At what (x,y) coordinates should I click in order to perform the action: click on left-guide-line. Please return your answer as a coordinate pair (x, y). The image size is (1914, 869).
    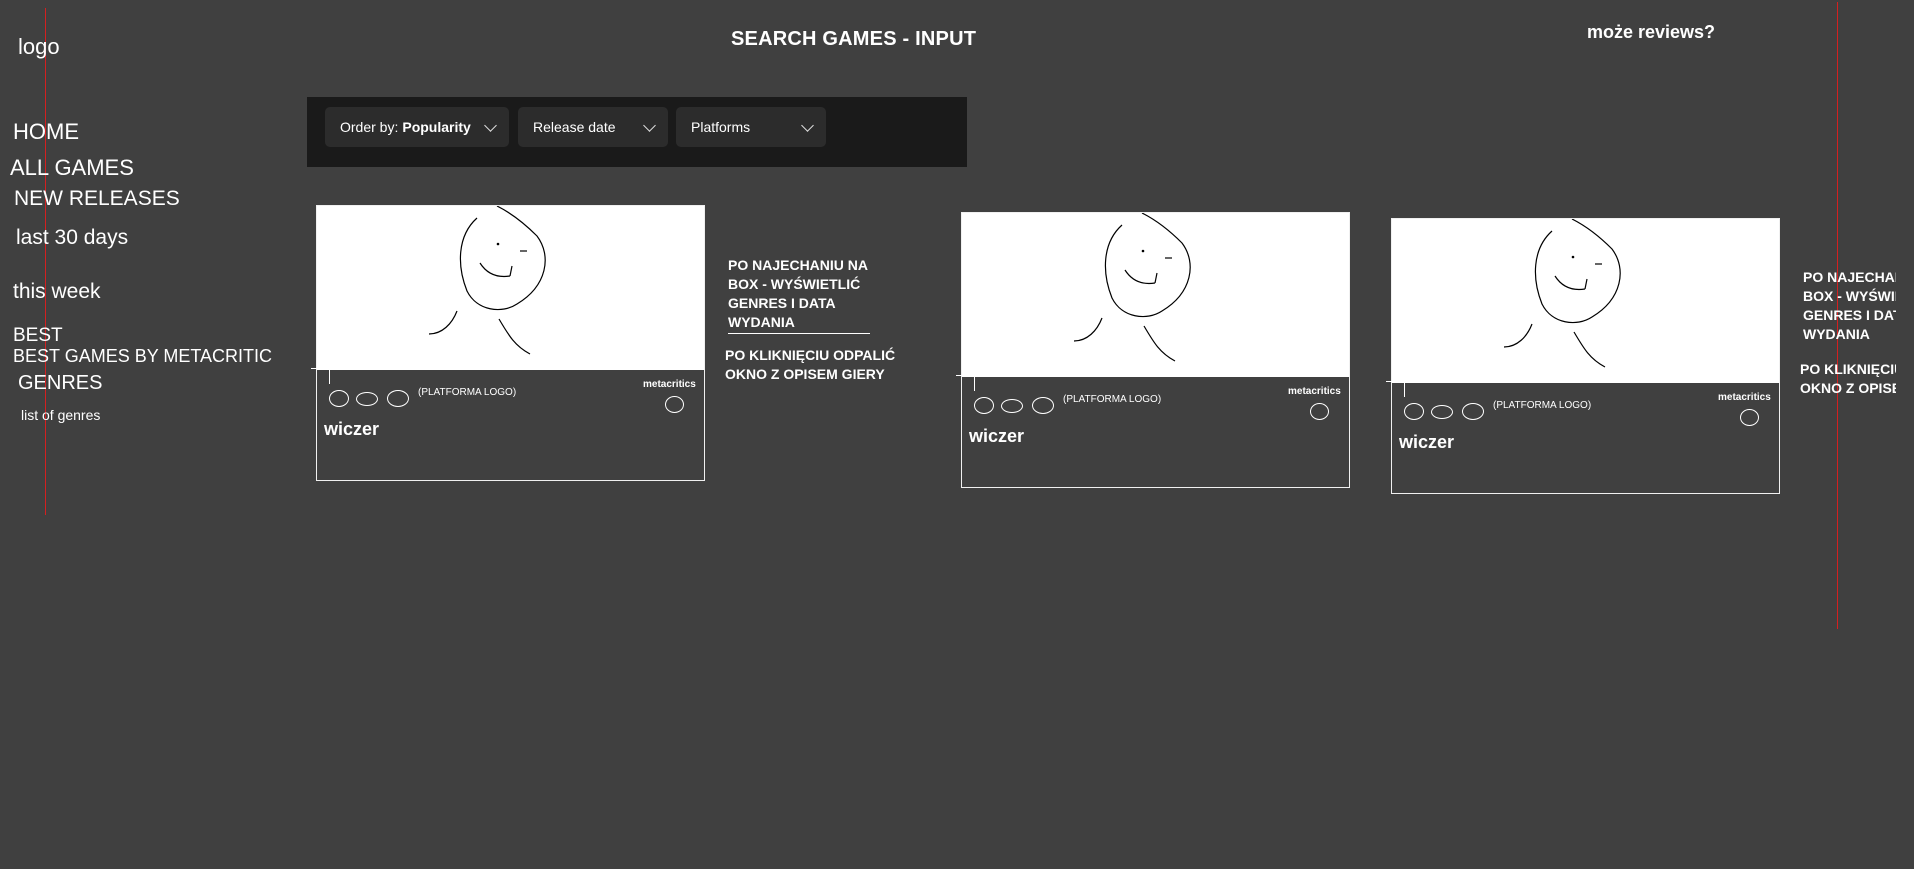
    Looking at the image, I should click on (45, 261).